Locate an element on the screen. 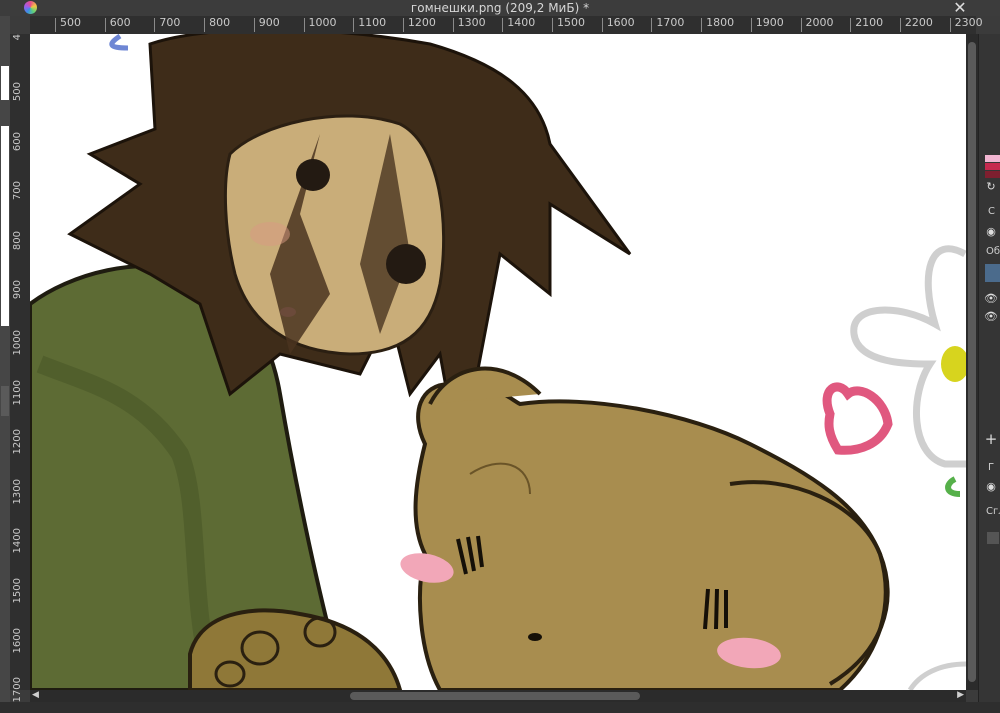  window-title: гомнешки.png (209,2 МиБ) * is located at coordinates (500, 8).